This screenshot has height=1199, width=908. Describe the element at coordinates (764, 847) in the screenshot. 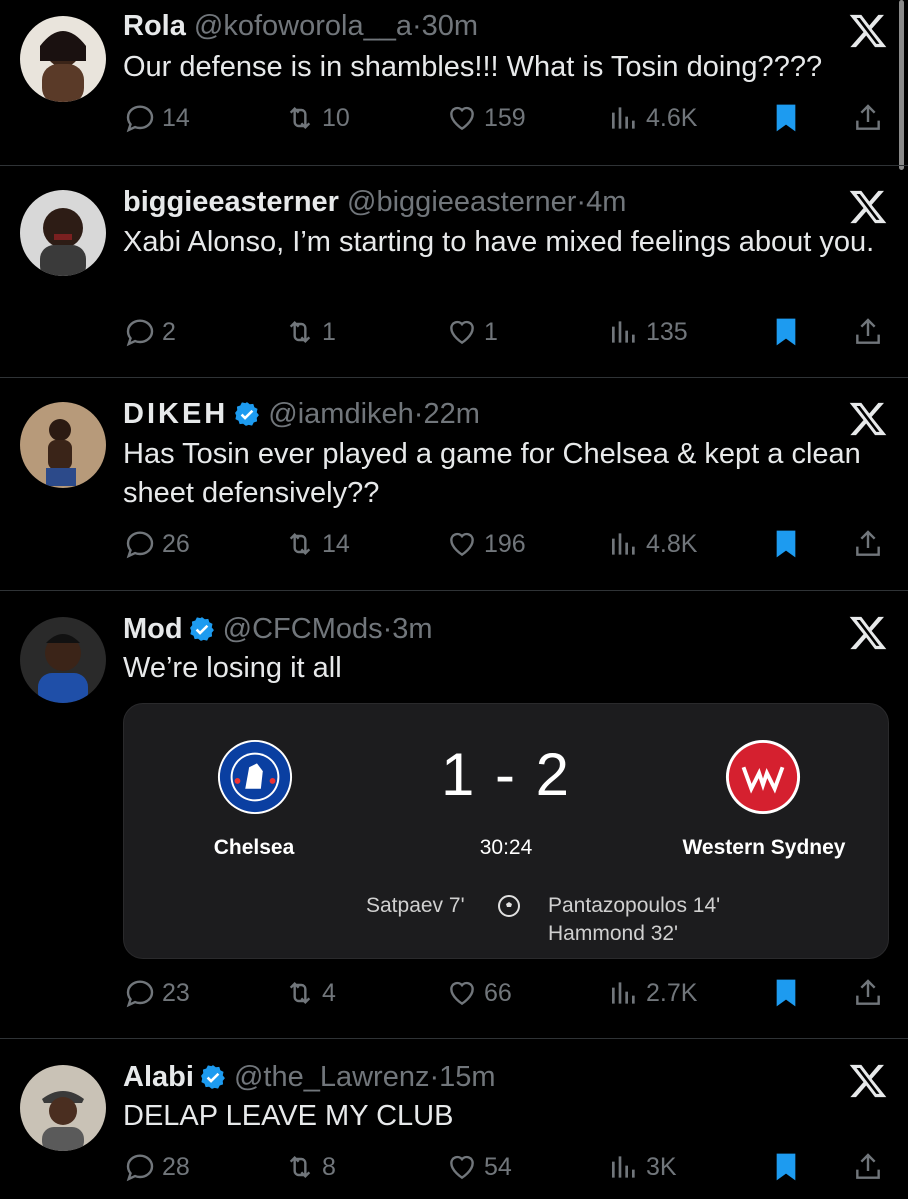

I see `away-team-name: Western Sydney` at that location.